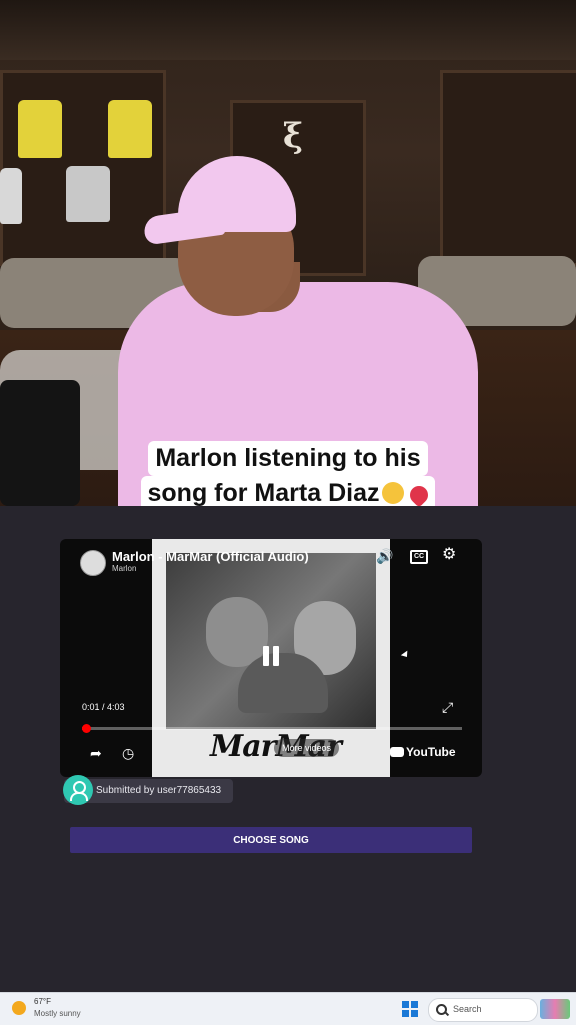 Image resolution: width=576 pixels, height=1025 pixels. What do you see at coordinates (159, 790) in the screenshot?
I see `submitted-by-text: Submitted by user77865433` at bounding box center [159, 790].